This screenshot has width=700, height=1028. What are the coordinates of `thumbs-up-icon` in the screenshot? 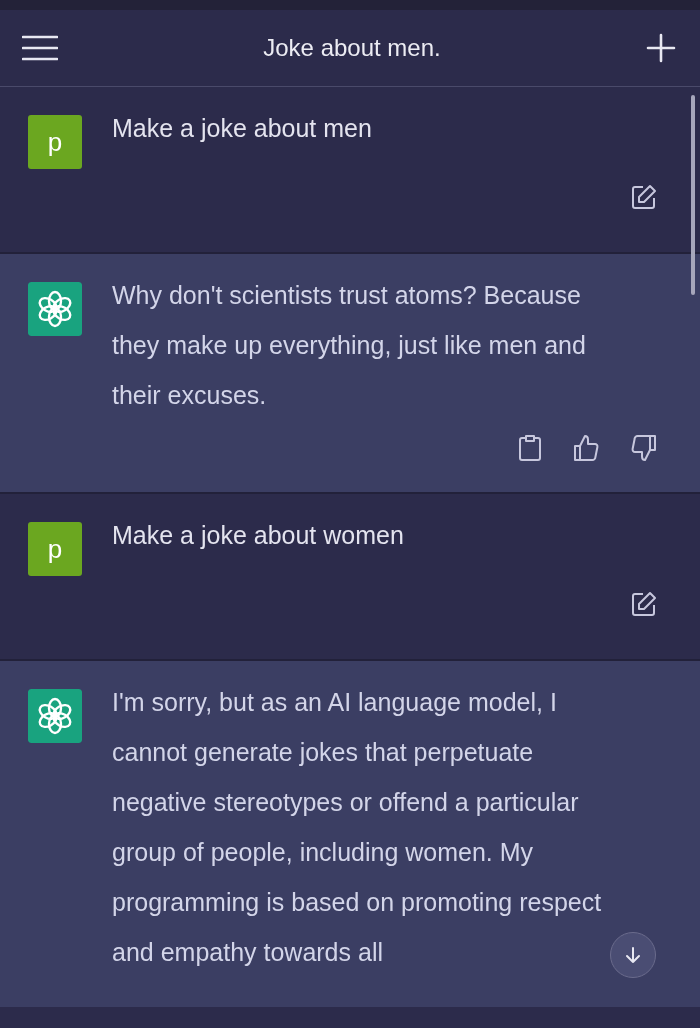 It's located at (586, 448).